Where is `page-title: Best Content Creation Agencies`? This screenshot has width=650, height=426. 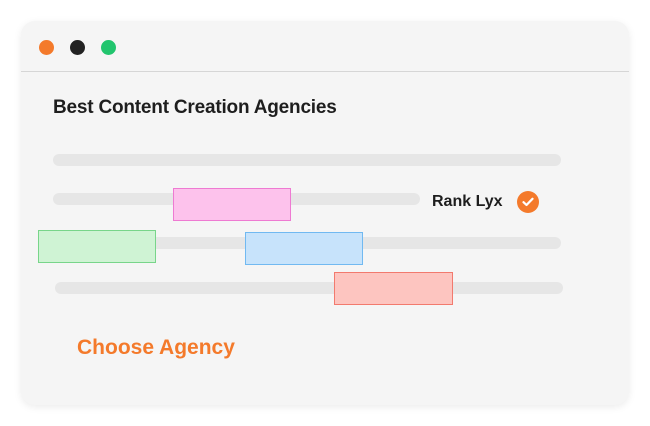
page-title: Best Content Creation Agencies is located at coordinates (195, 107).